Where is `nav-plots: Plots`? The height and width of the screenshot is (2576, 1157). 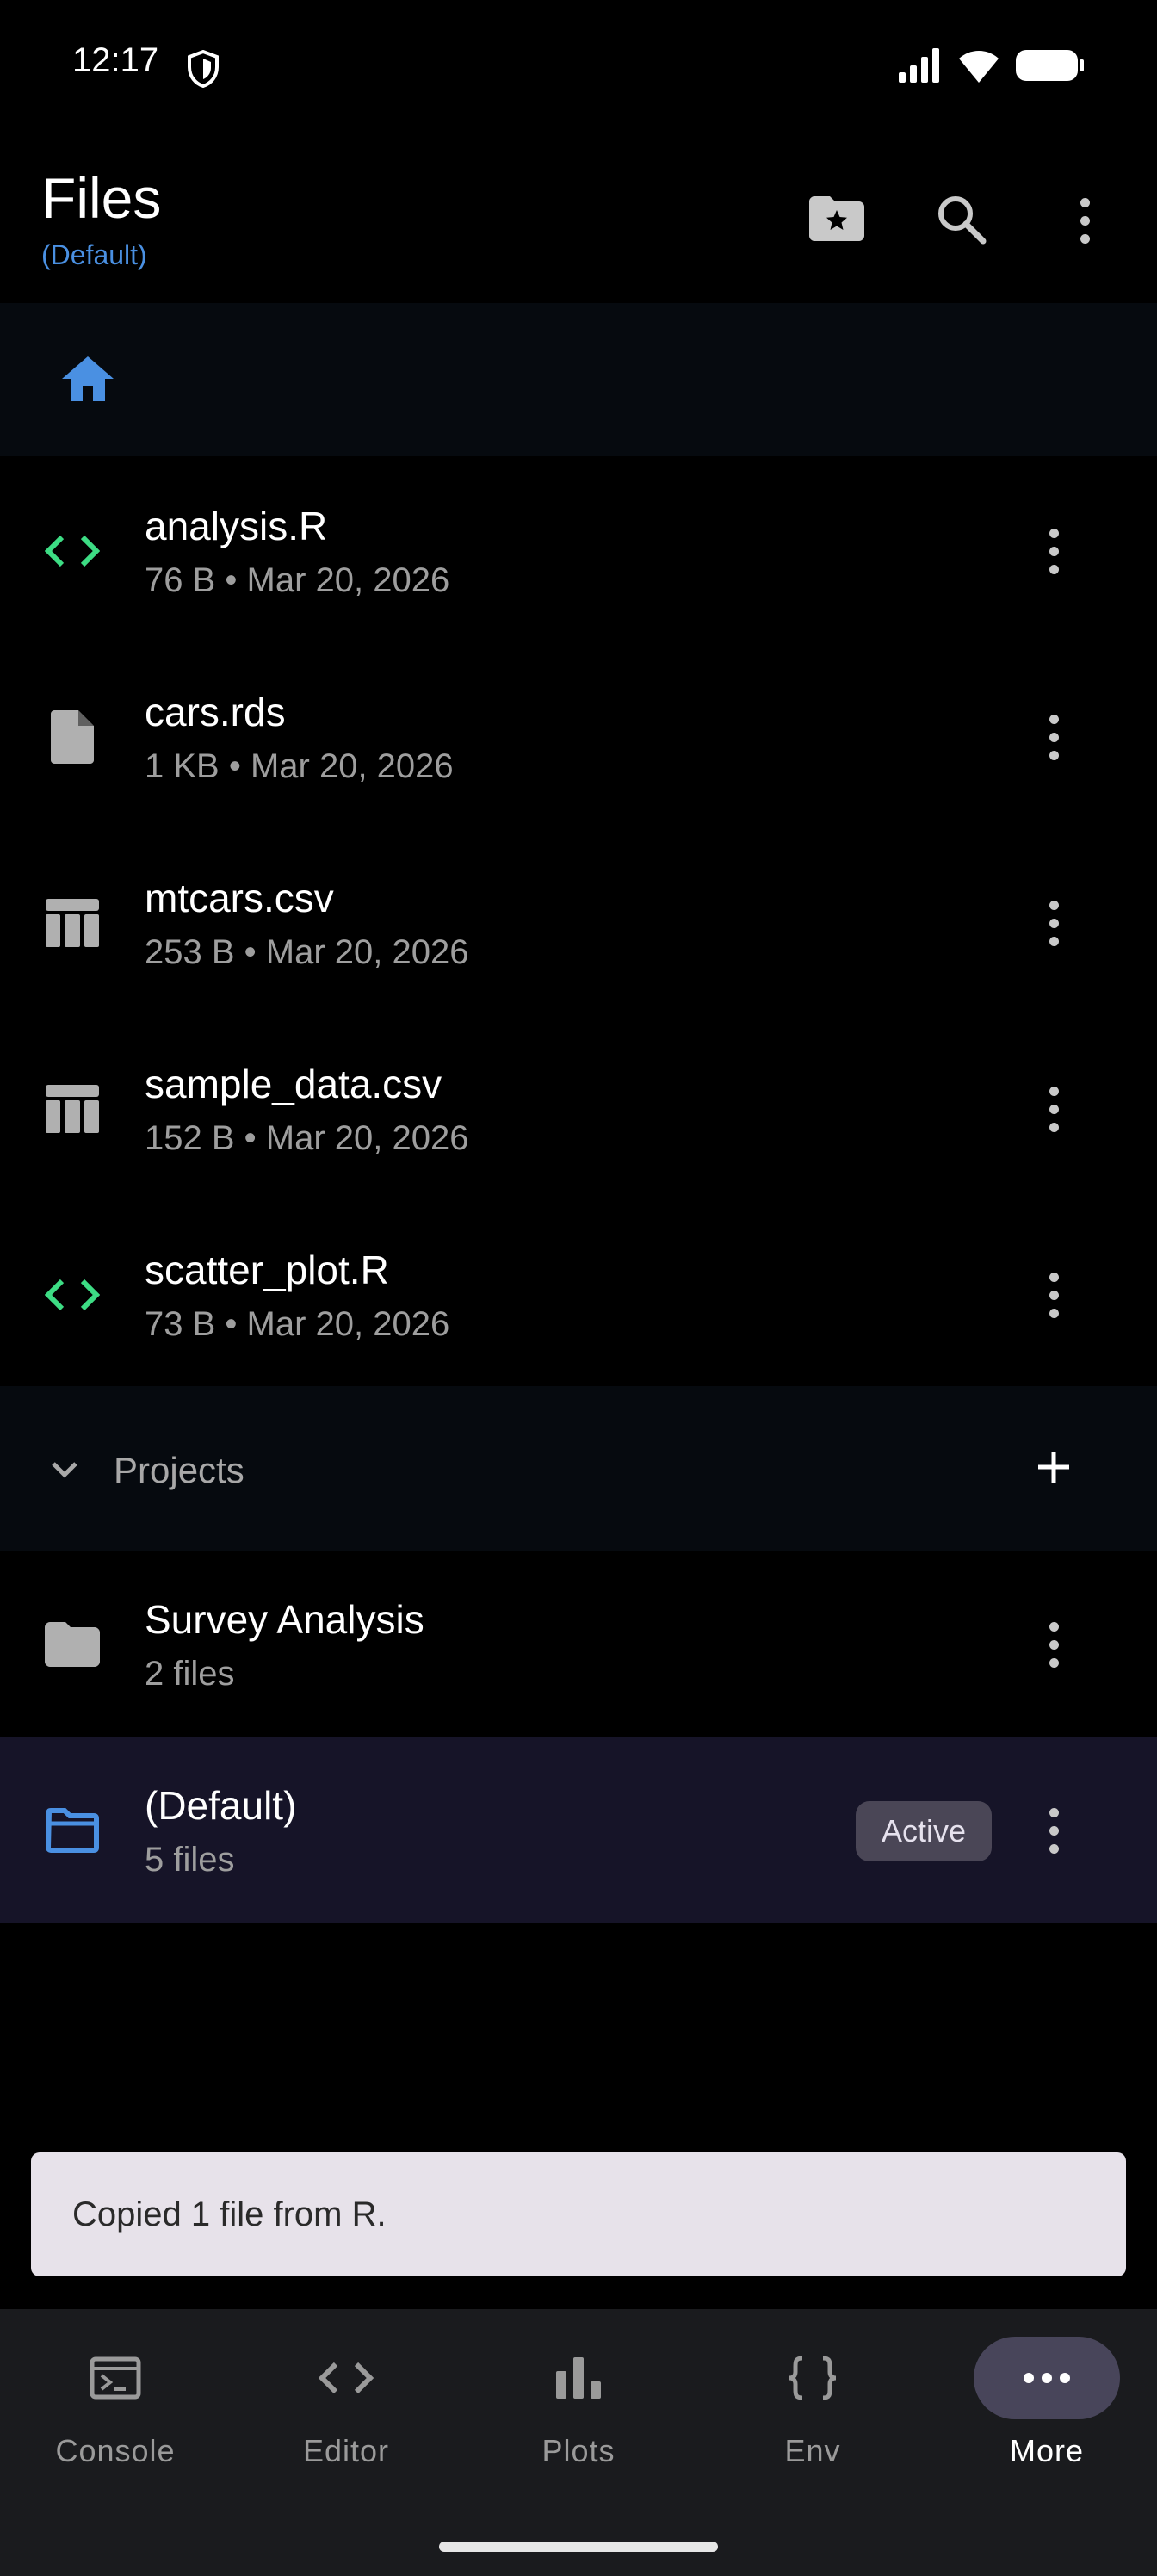 nav-plots: Plots is located at coordinates (579, 2410).